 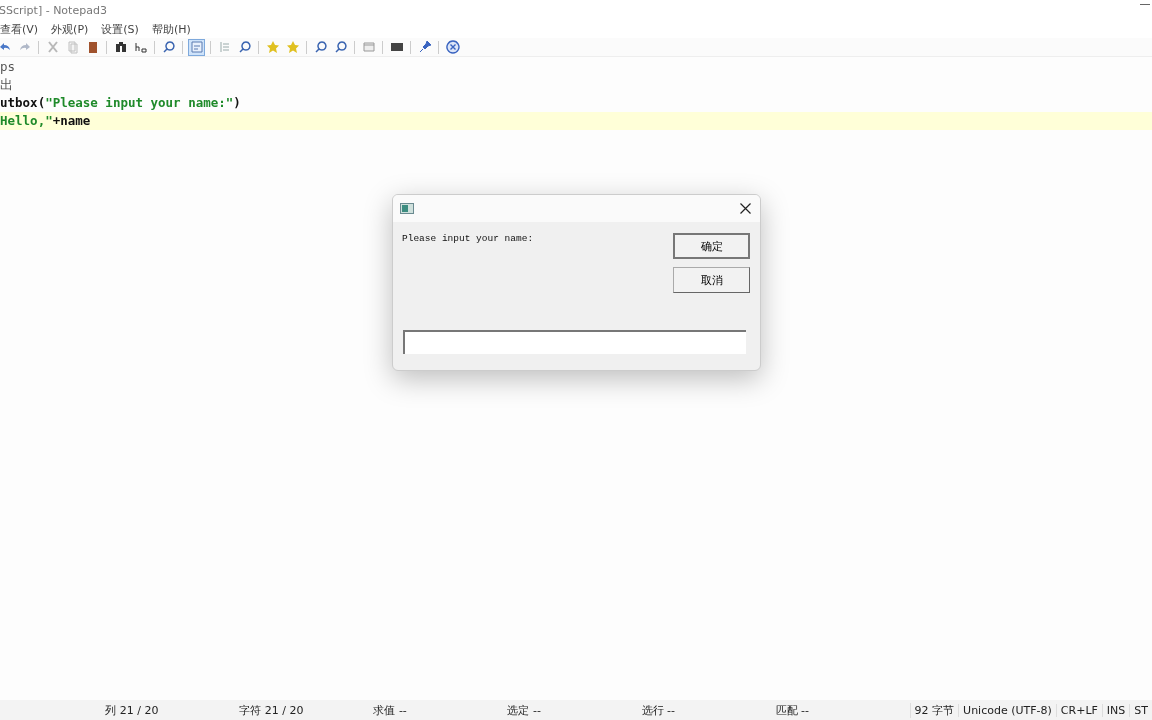 I want to click on input-field, so click(x=574, y=342).